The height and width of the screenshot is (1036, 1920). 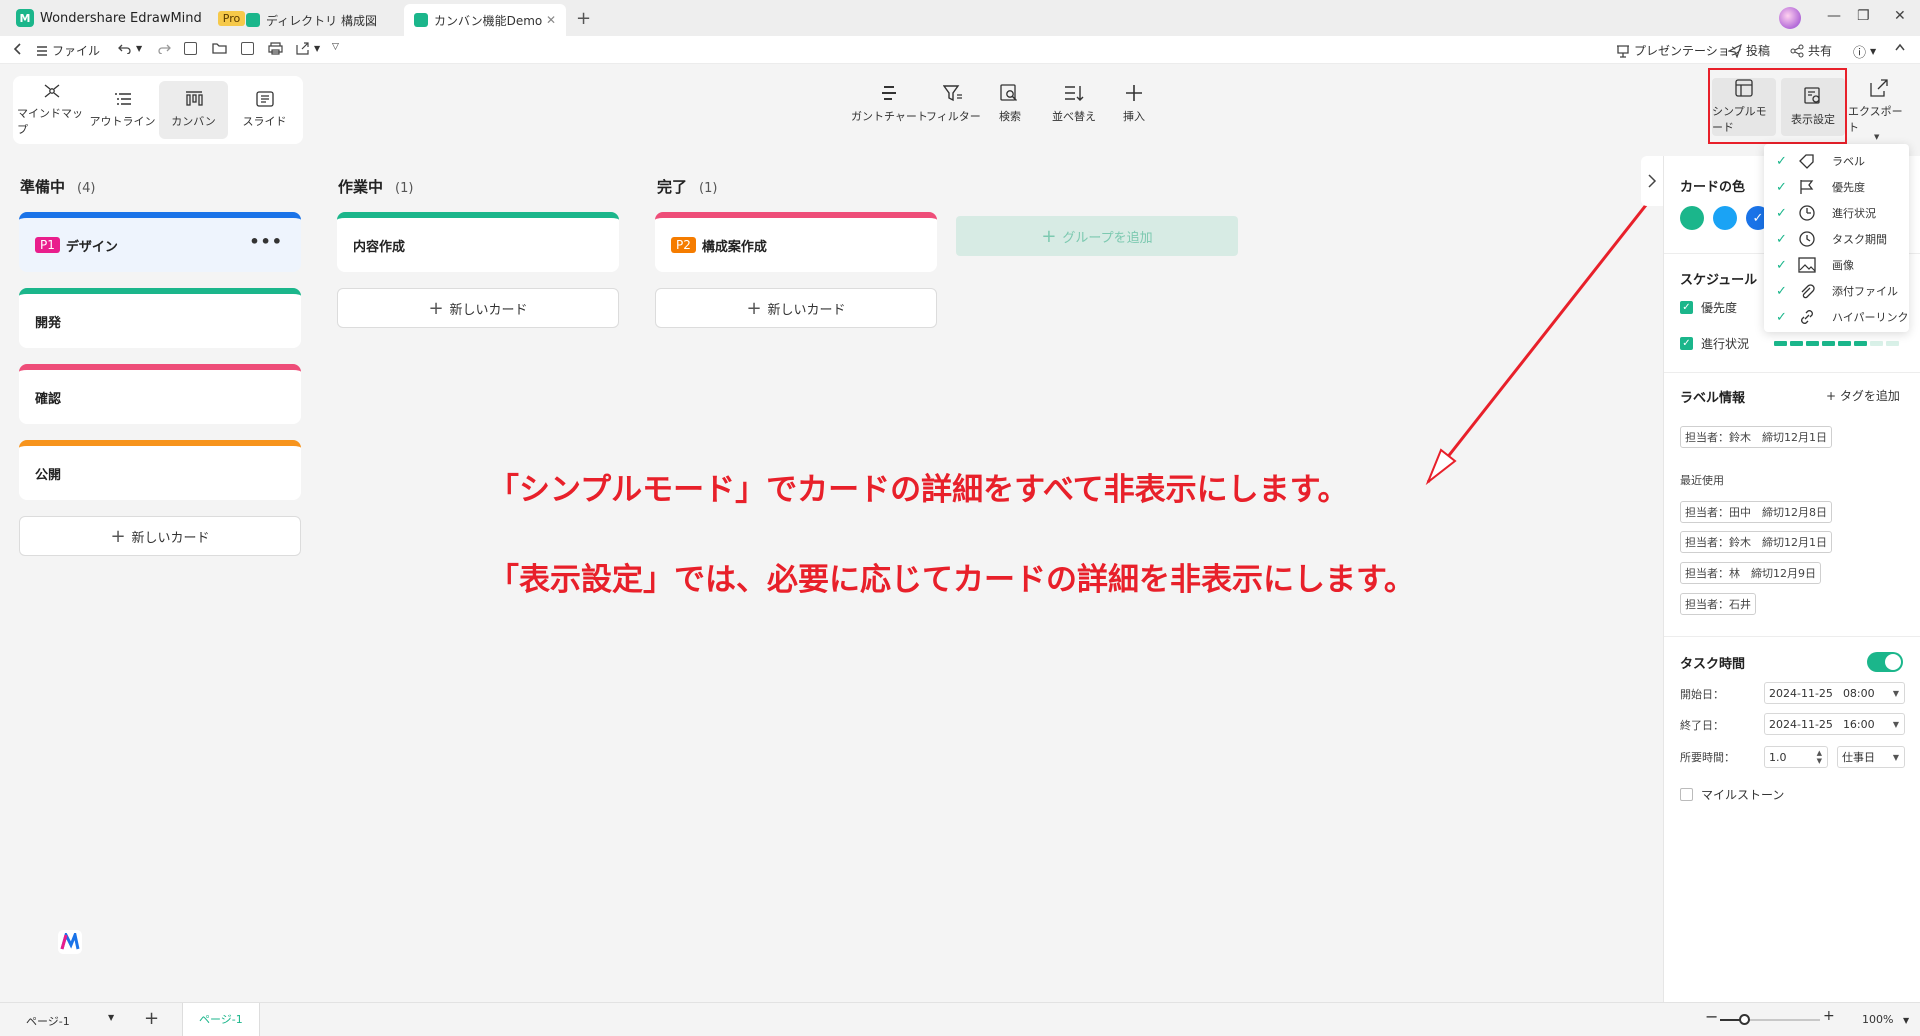 I want to click on page-select-label: ページ-1, so click(x=48, y=1021).